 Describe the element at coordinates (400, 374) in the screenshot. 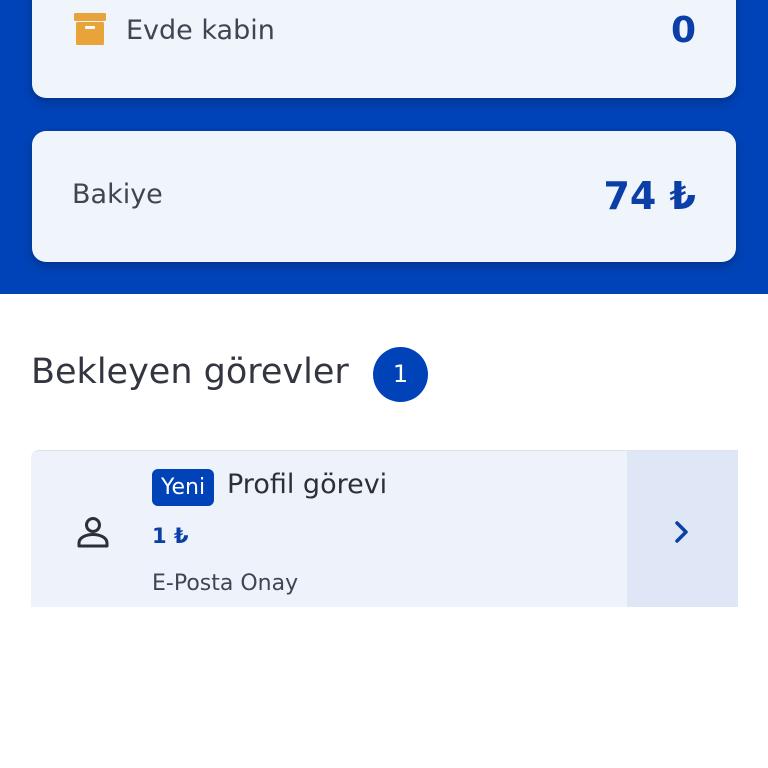

I see `pending-count-badge: 1` at that location.